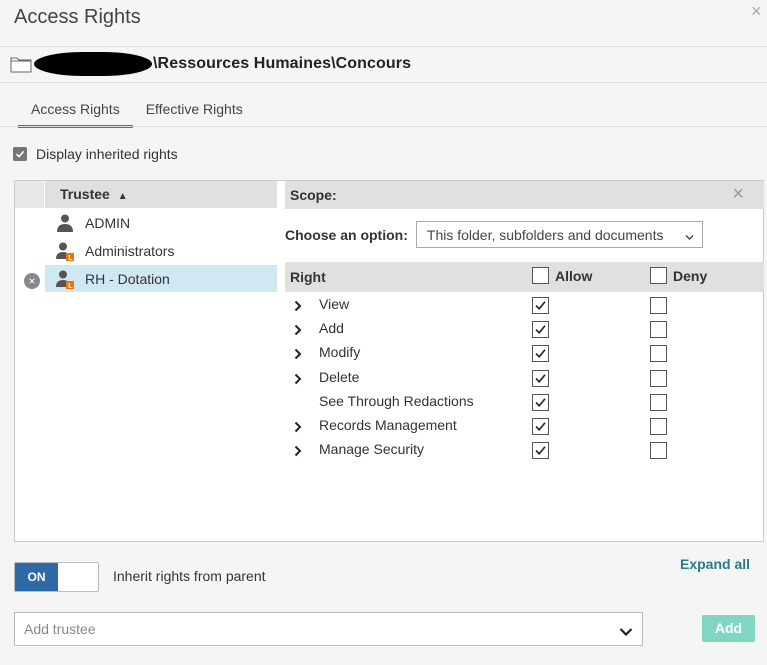  Describe the element at coordinates (524, 330) in the screenshot. I see `right-row: Add` at that location.